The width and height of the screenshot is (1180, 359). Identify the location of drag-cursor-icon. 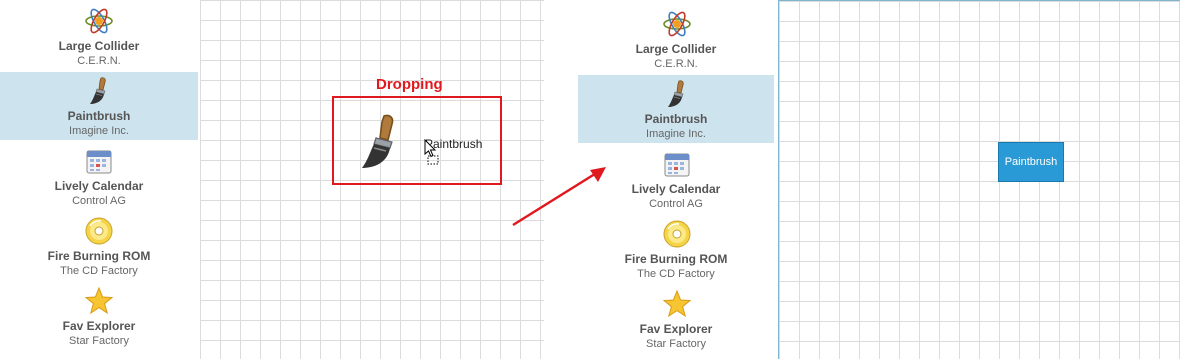
(431, 152).